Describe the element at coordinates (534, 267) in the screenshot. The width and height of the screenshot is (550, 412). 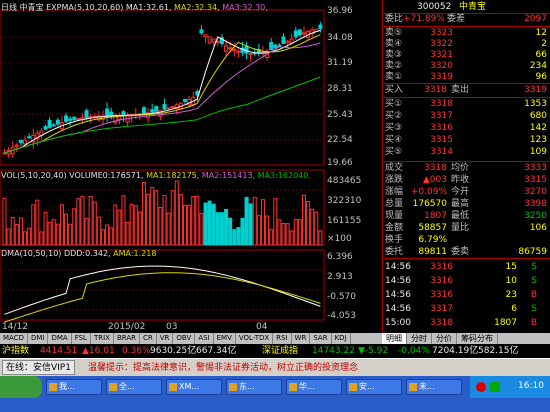
I see `tick-dir: S` at that location.